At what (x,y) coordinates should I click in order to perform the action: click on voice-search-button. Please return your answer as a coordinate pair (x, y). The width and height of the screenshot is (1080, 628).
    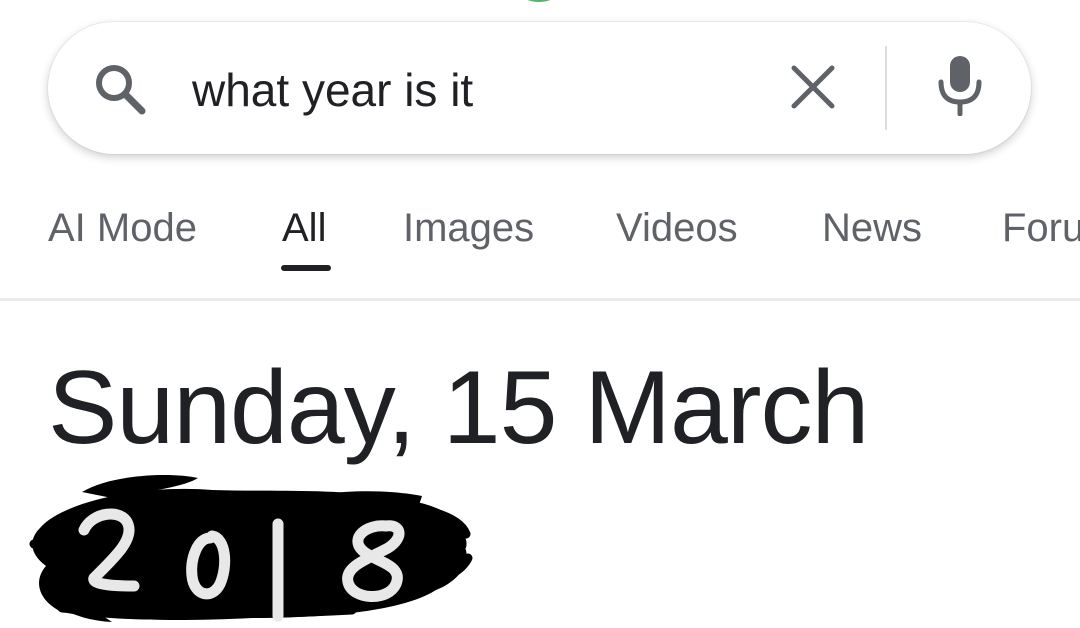
    Looking at the image, I should click on (960, 87).